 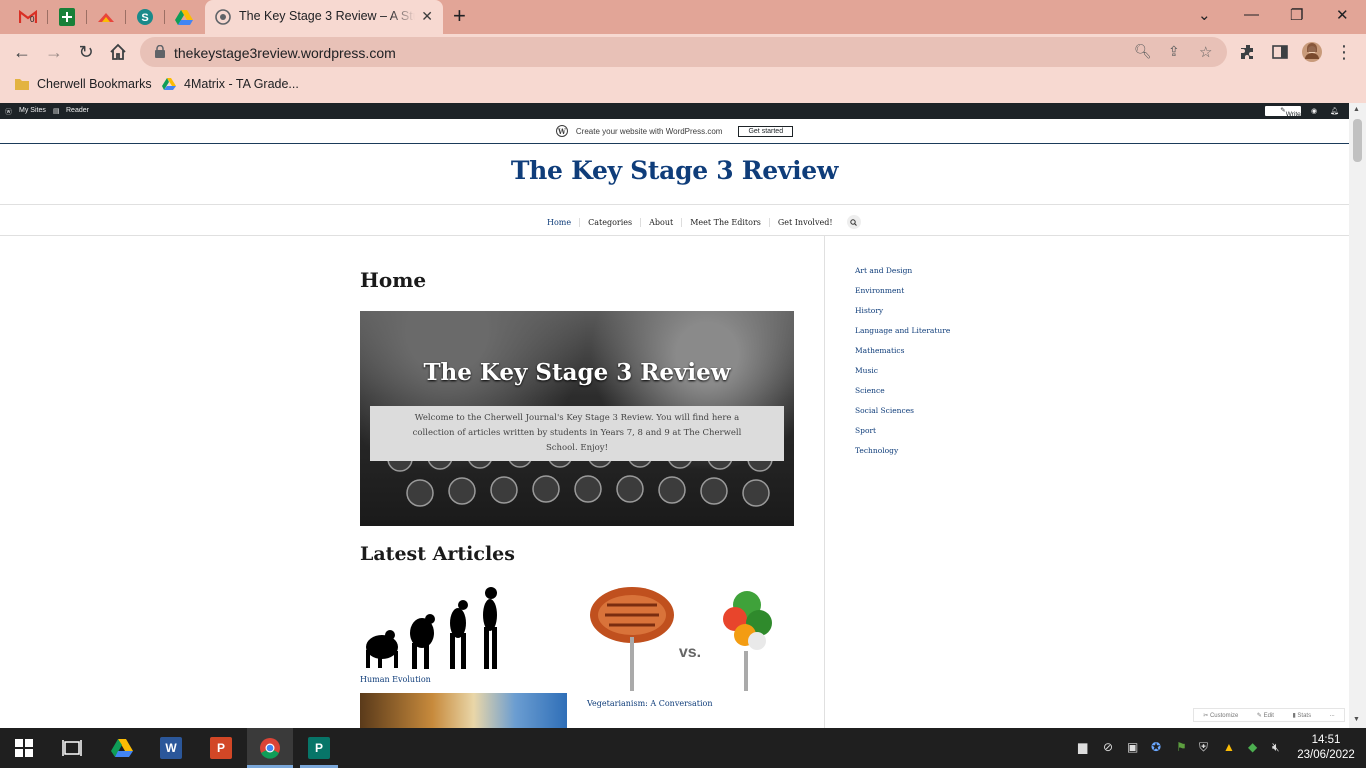 I want to click on task-view-icon, so click(x=72, y=748).